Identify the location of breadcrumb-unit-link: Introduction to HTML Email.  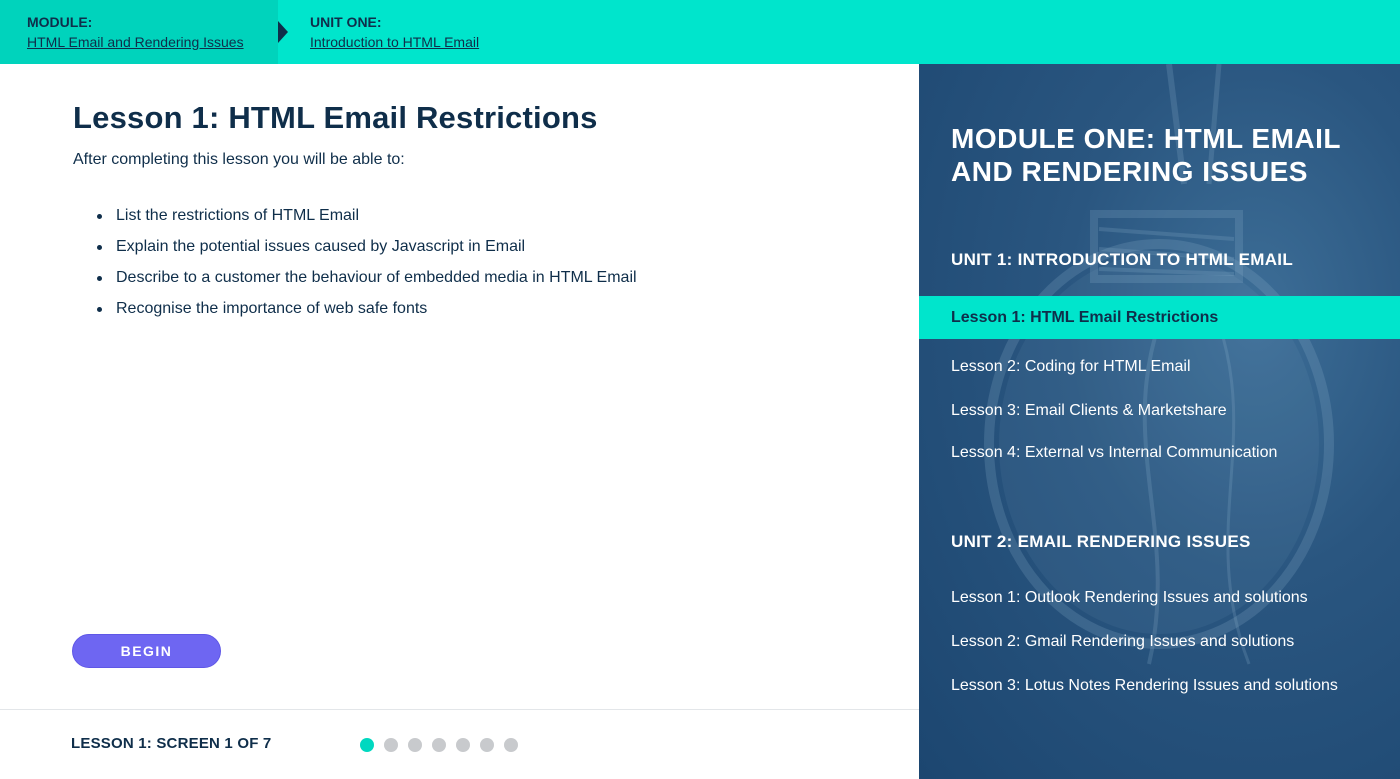
(394, 42).